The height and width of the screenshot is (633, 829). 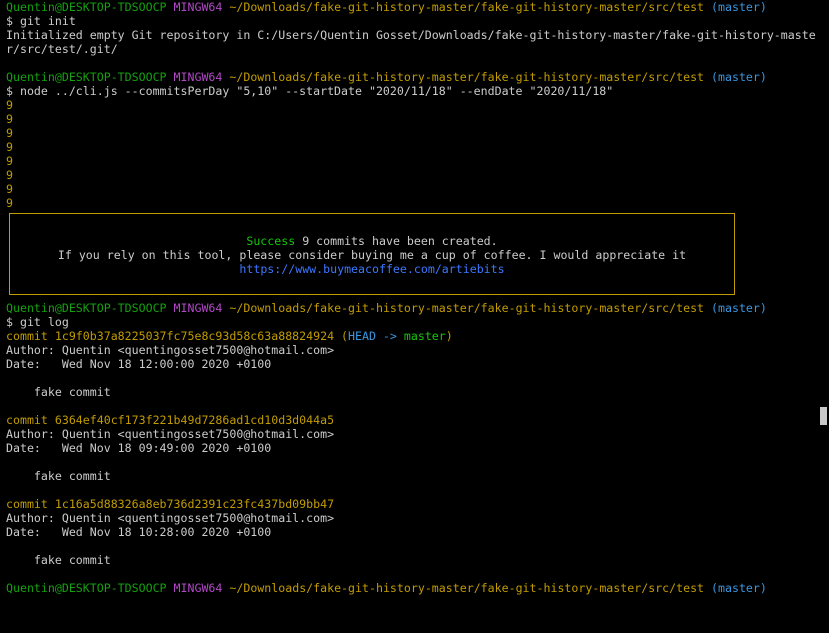 What do you see at coordinates (139, 364) in the screenshot?
I see `commit-date: Date: Wed Nov 18 12:00:00 2020 +0100` at bounding box center [139, 364].